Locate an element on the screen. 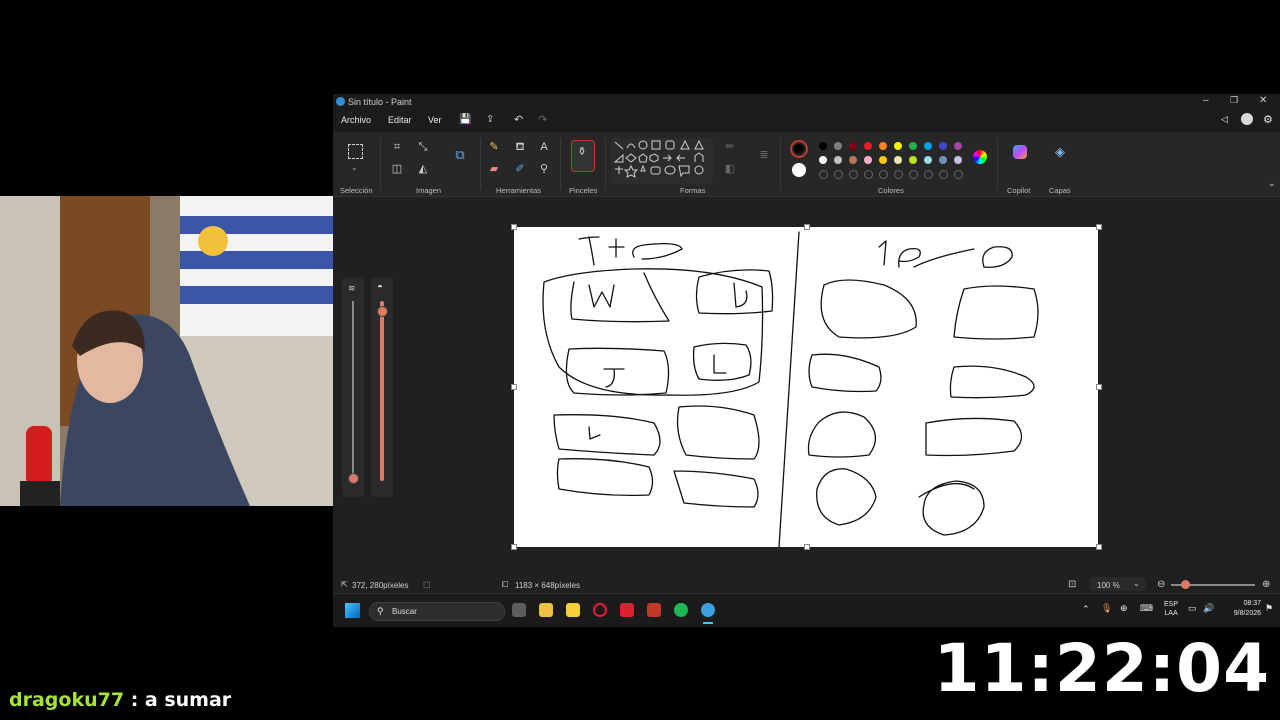  keyboard-icon: ⌨ is located at coordinates (1146, 608).